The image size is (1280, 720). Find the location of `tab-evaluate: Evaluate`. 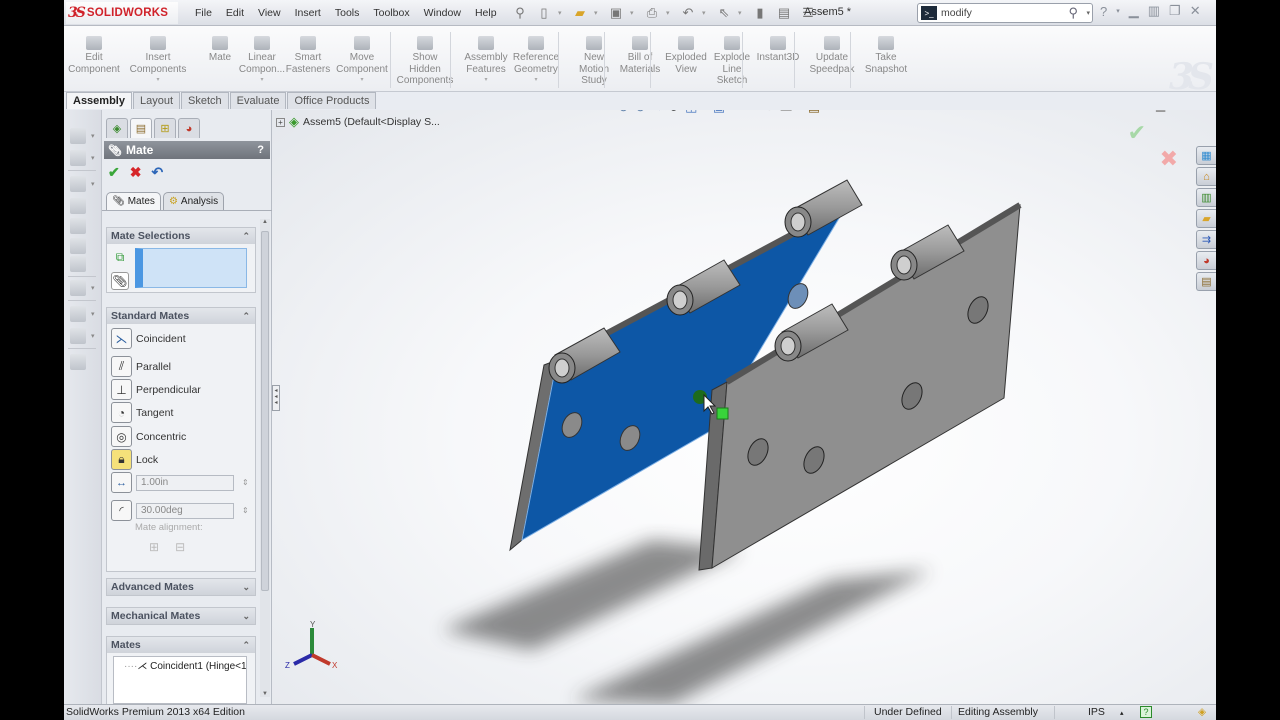

tab-evaluate: Evaluate is located at coordinates (258, 100).